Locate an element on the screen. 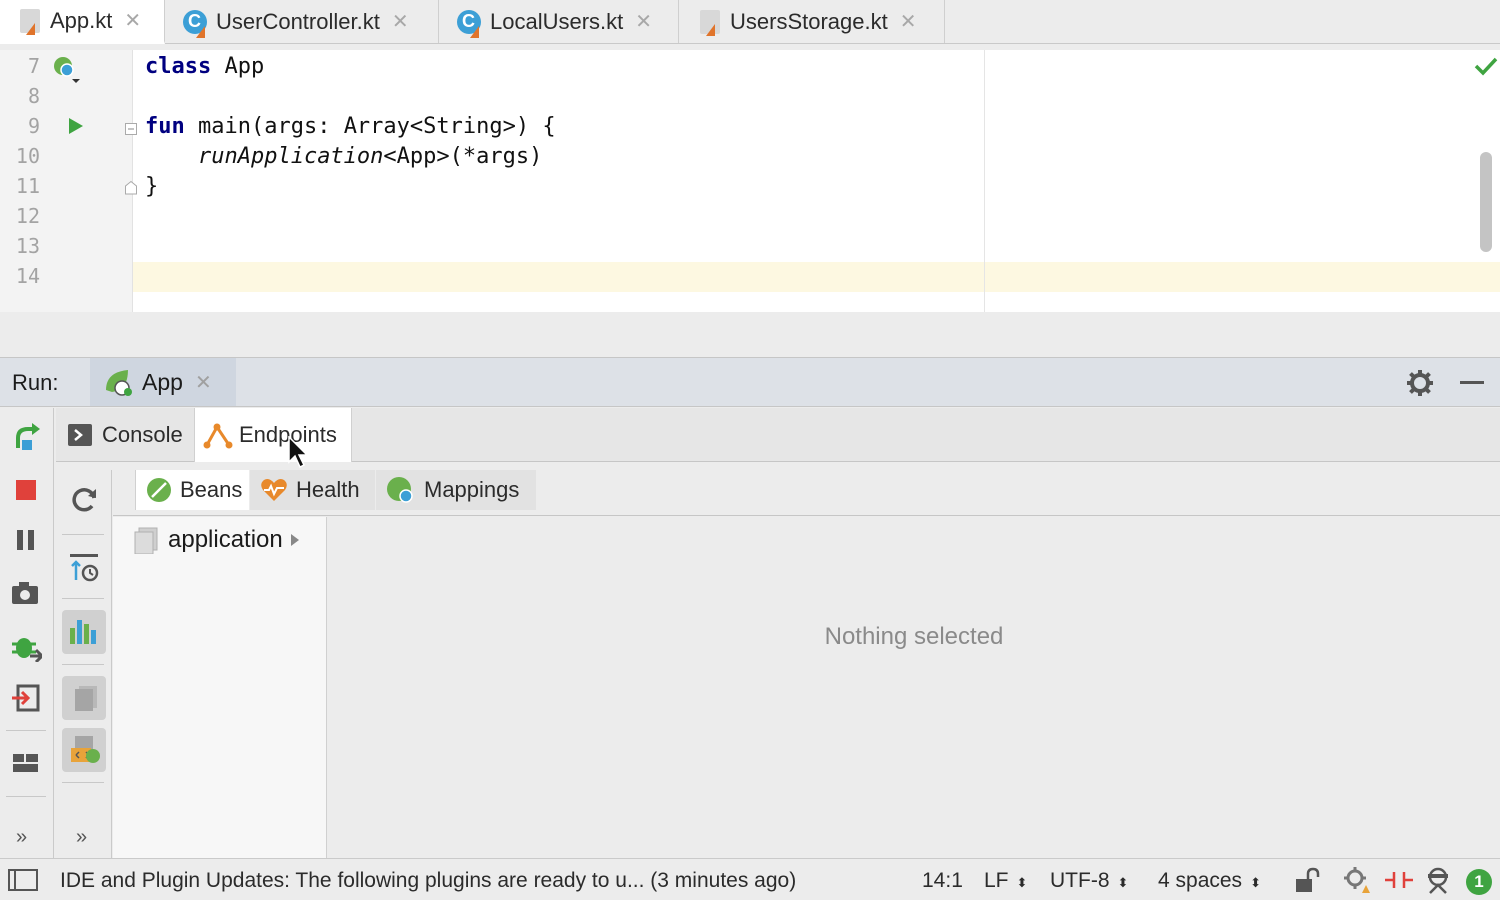 This screenshot has width=1500, height=900. tool-window-toggle-icon is located at coordinates (23, 880).